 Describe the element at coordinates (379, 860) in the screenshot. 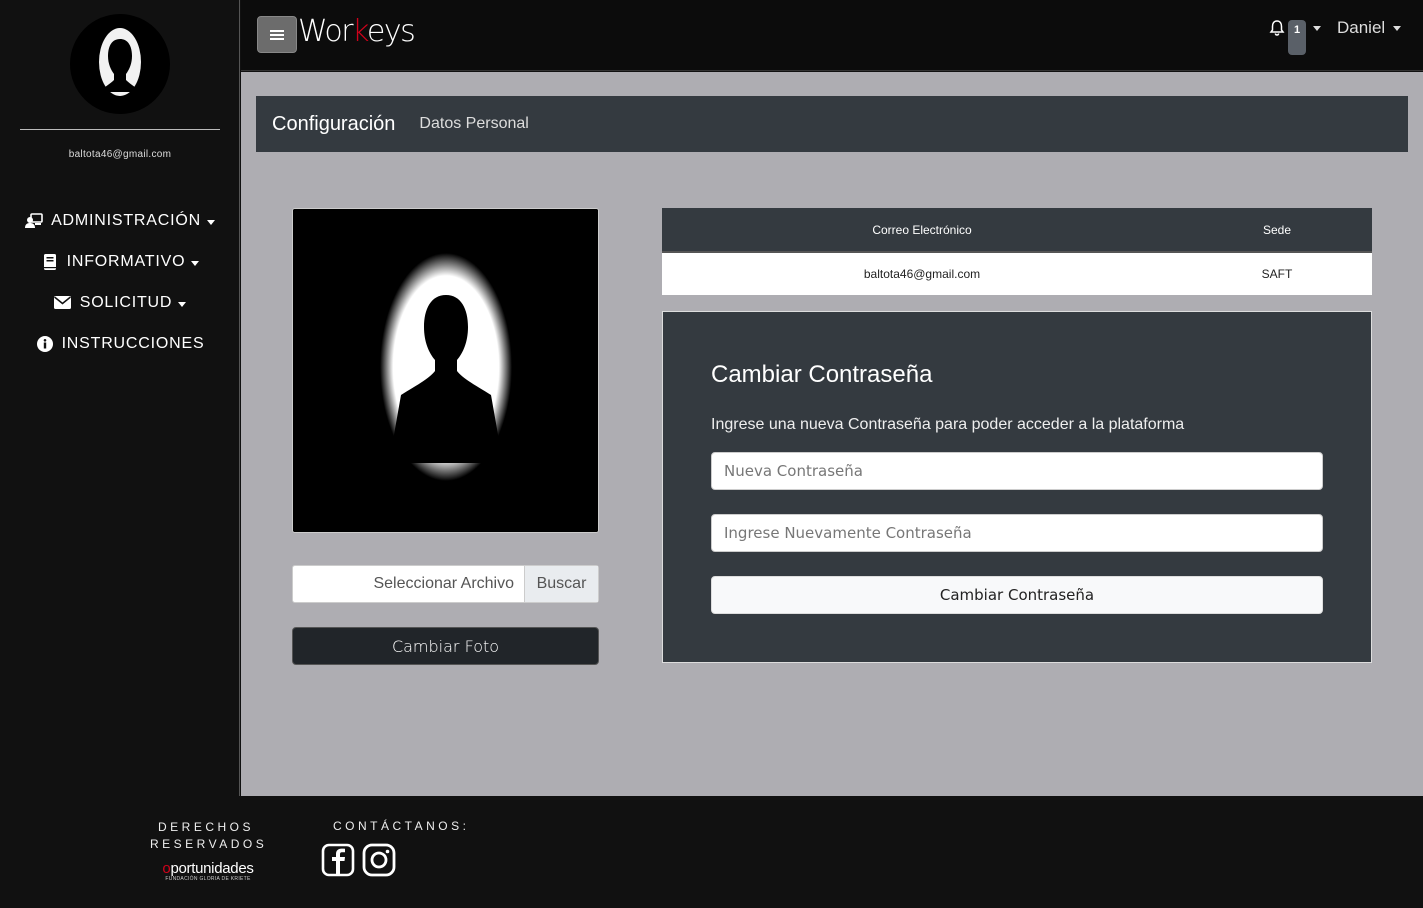

I see `instagram-icon` at that location.